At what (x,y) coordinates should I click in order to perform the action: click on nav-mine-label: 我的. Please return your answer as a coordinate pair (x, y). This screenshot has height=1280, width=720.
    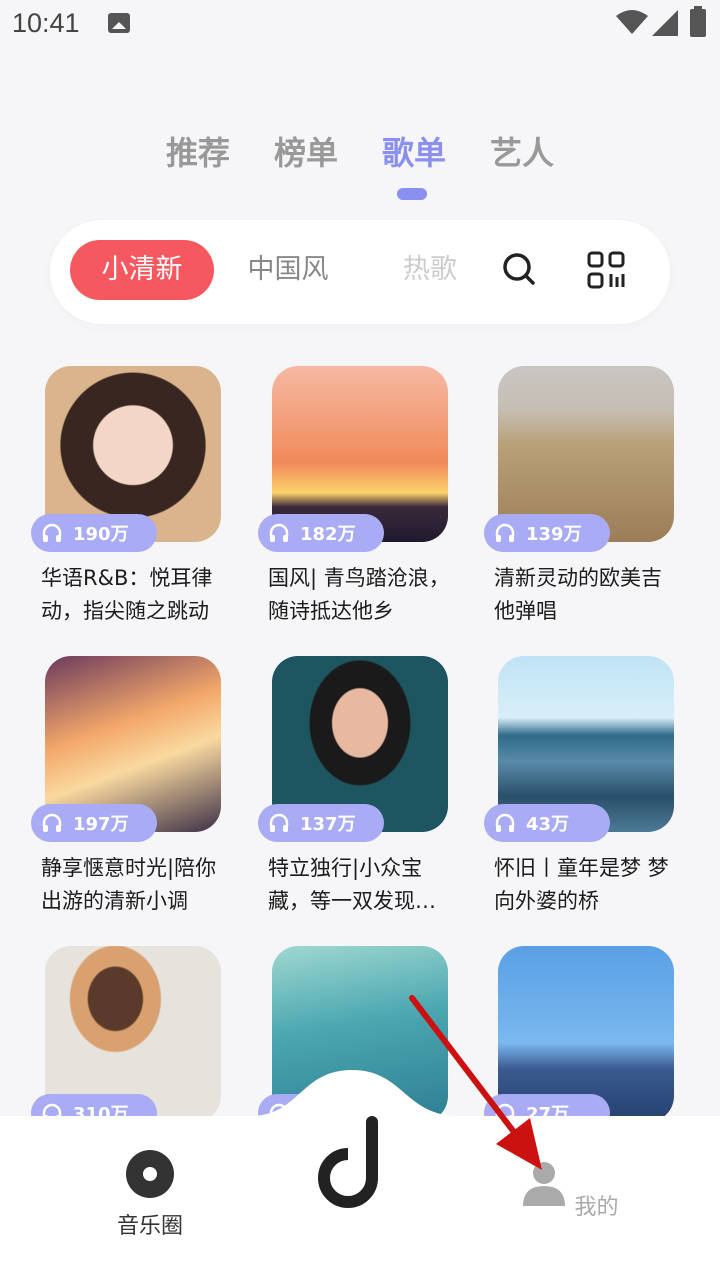
    Looking at the image, I should click on (596, 1207).